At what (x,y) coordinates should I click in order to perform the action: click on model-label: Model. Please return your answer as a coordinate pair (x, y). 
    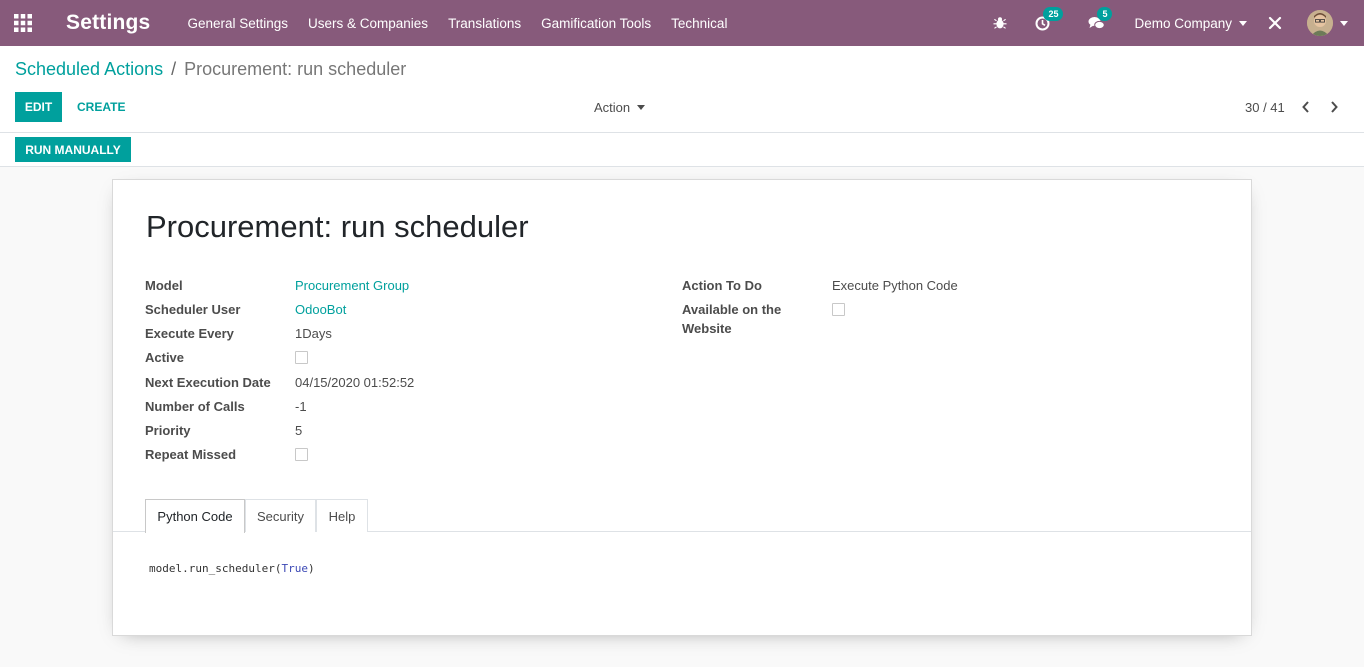
    Looking at the image, I should click on (164, 285).